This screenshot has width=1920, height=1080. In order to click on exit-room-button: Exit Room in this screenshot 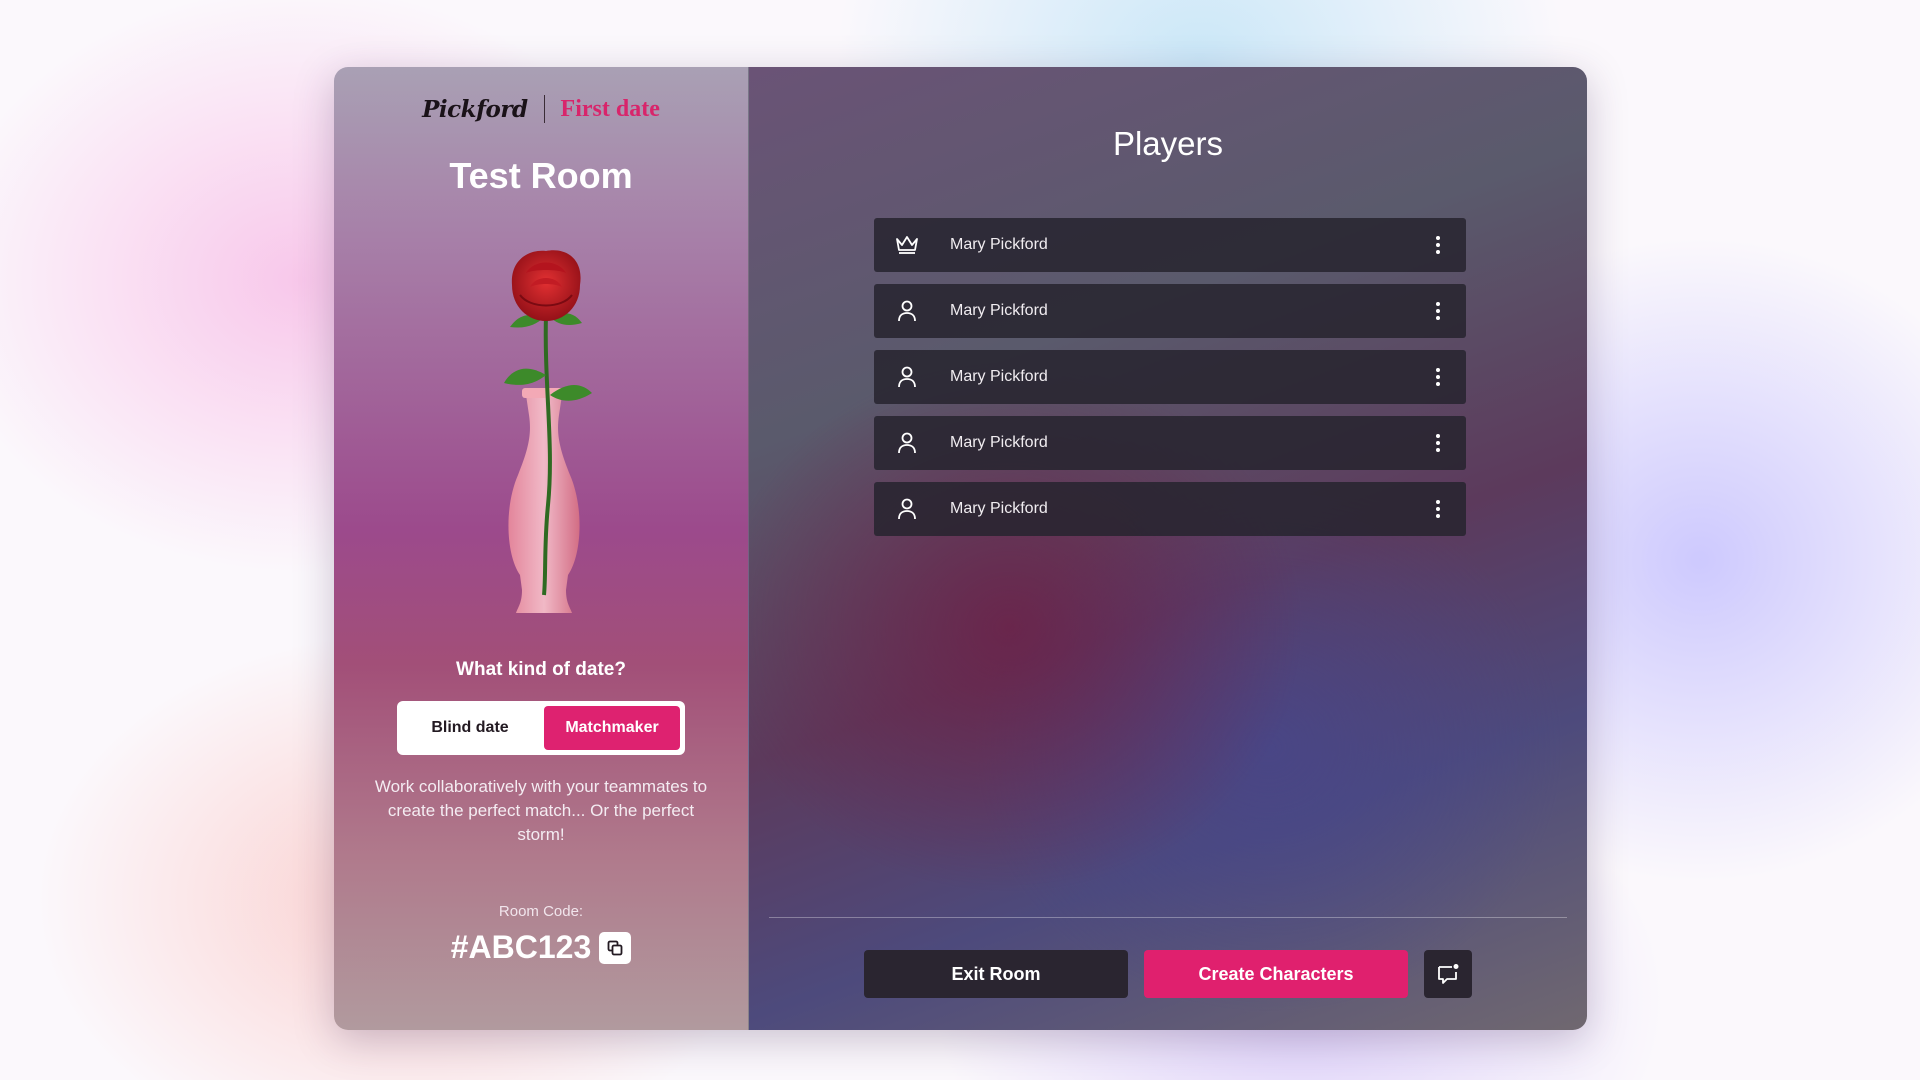, I will do `click(996, 974)`.